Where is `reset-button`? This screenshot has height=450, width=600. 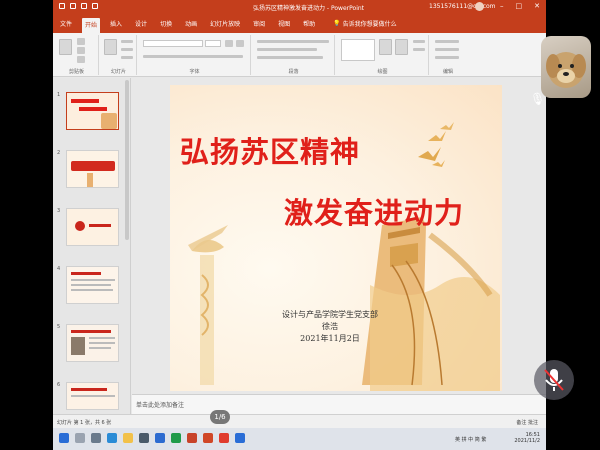
reset-button is located at coordinates (127, 49).